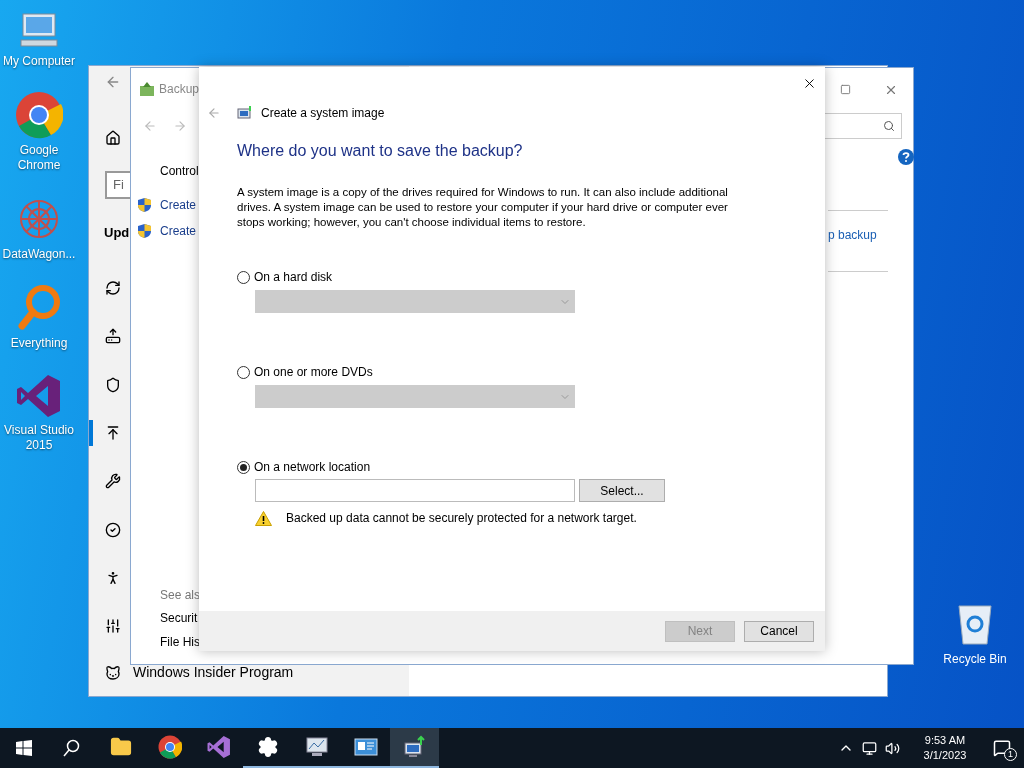  I want to click on folder-icon, so click(120, 747).